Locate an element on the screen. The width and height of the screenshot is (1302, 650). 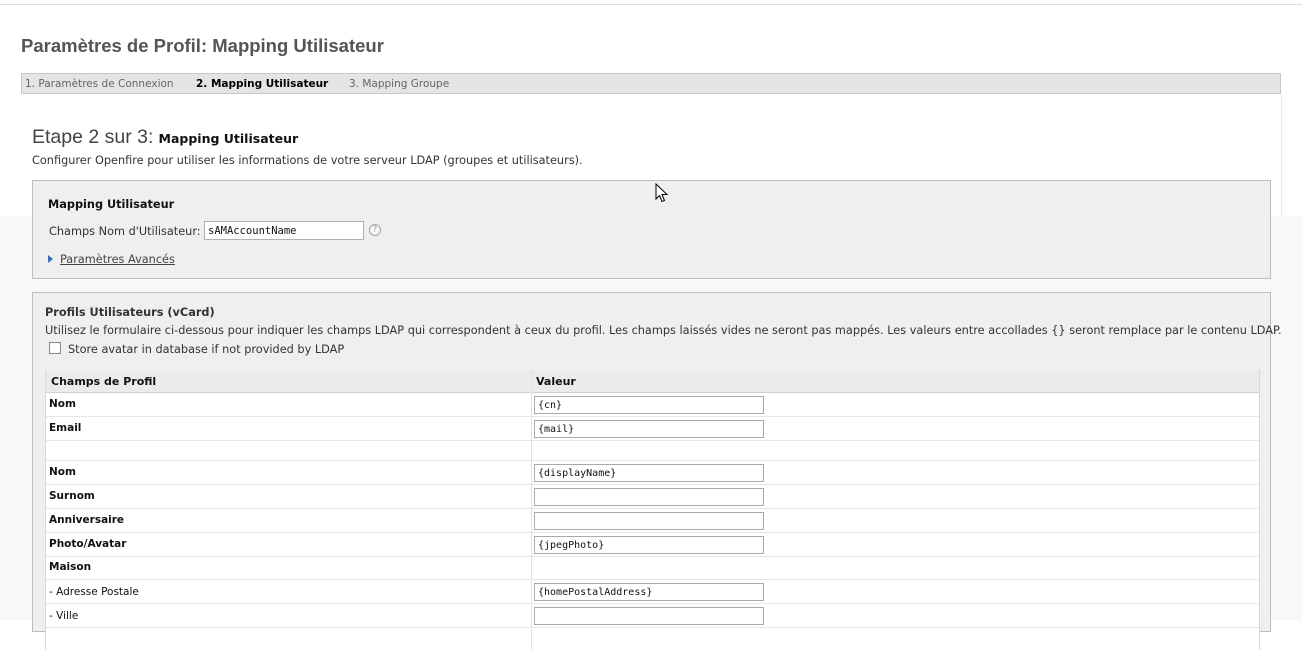
table-row: Email is located at coordinates (652, 429).